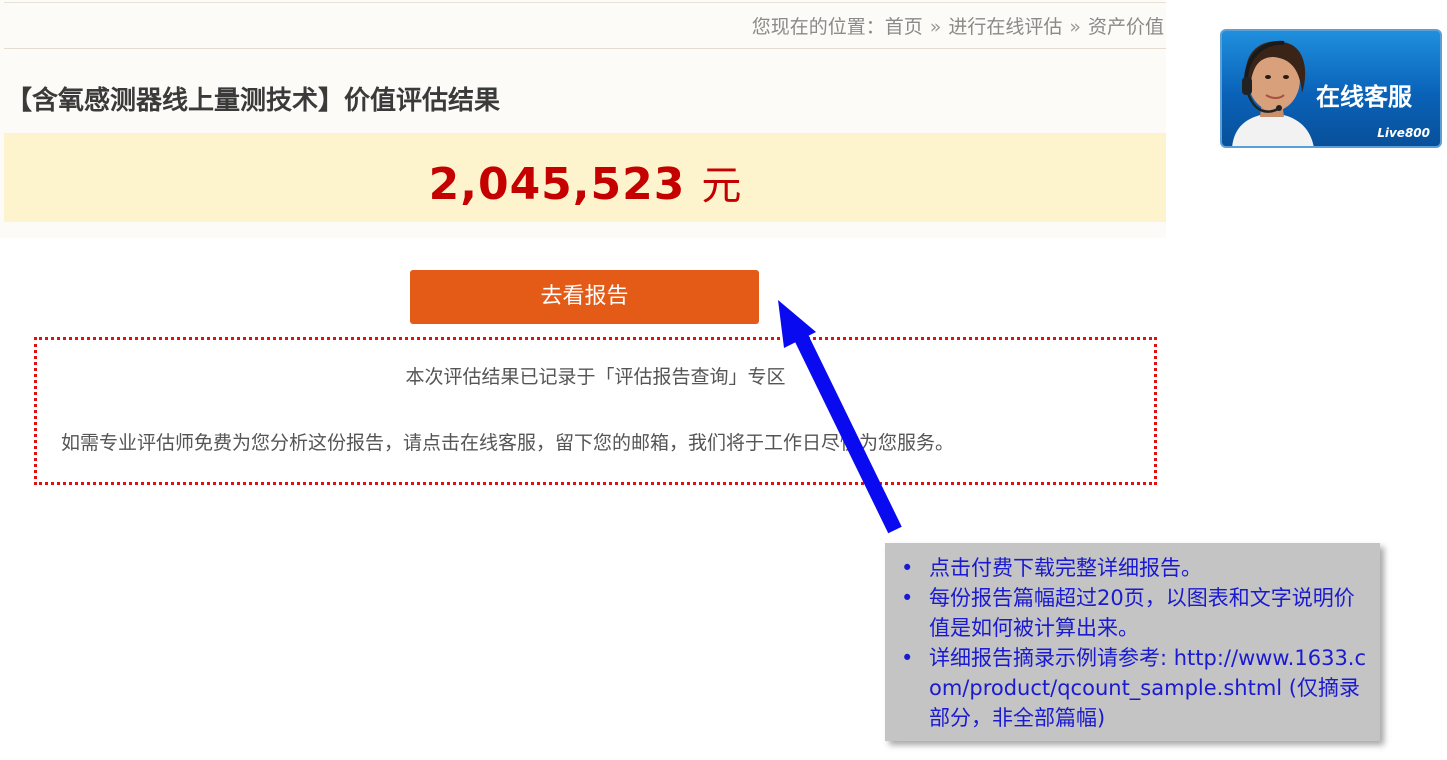 Image resolution: width=1447 pixels, height=760 pixels. I want to click on valuation-band: 2,045,523 元, so click(585, 177).